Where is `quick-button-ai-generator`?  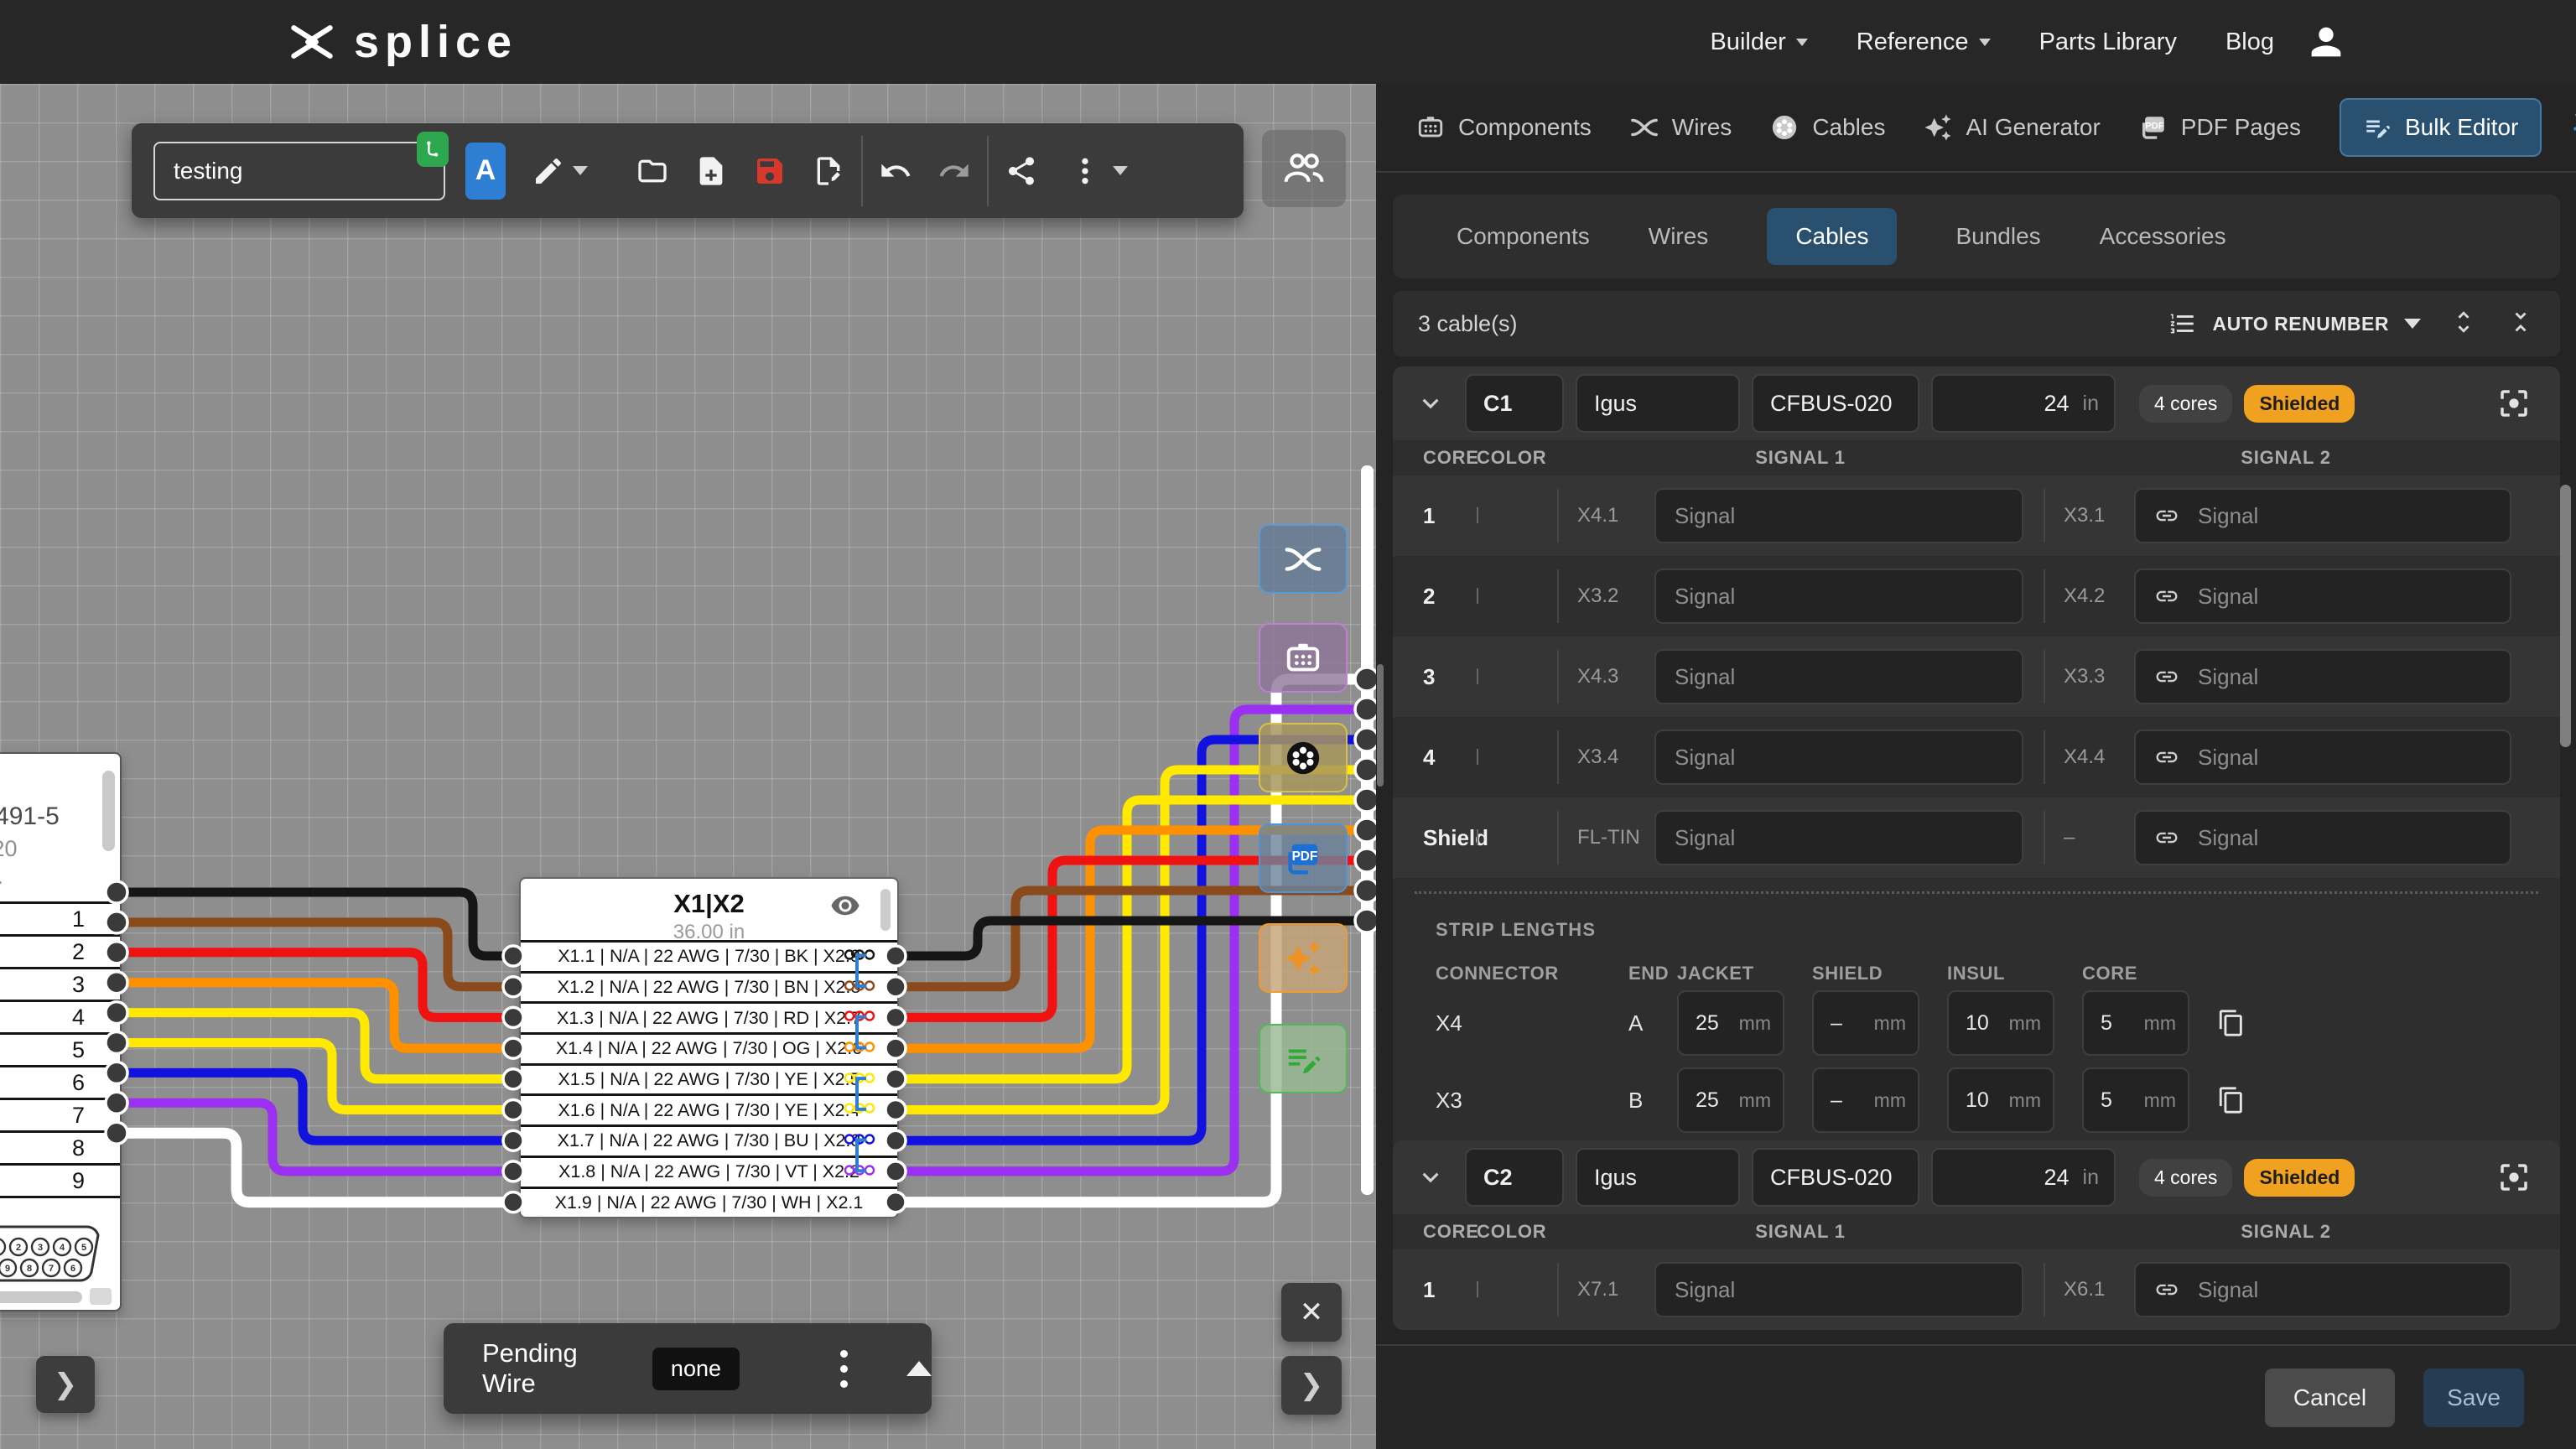 quick-button-ai-generator is located at coordinates (1303, 958).